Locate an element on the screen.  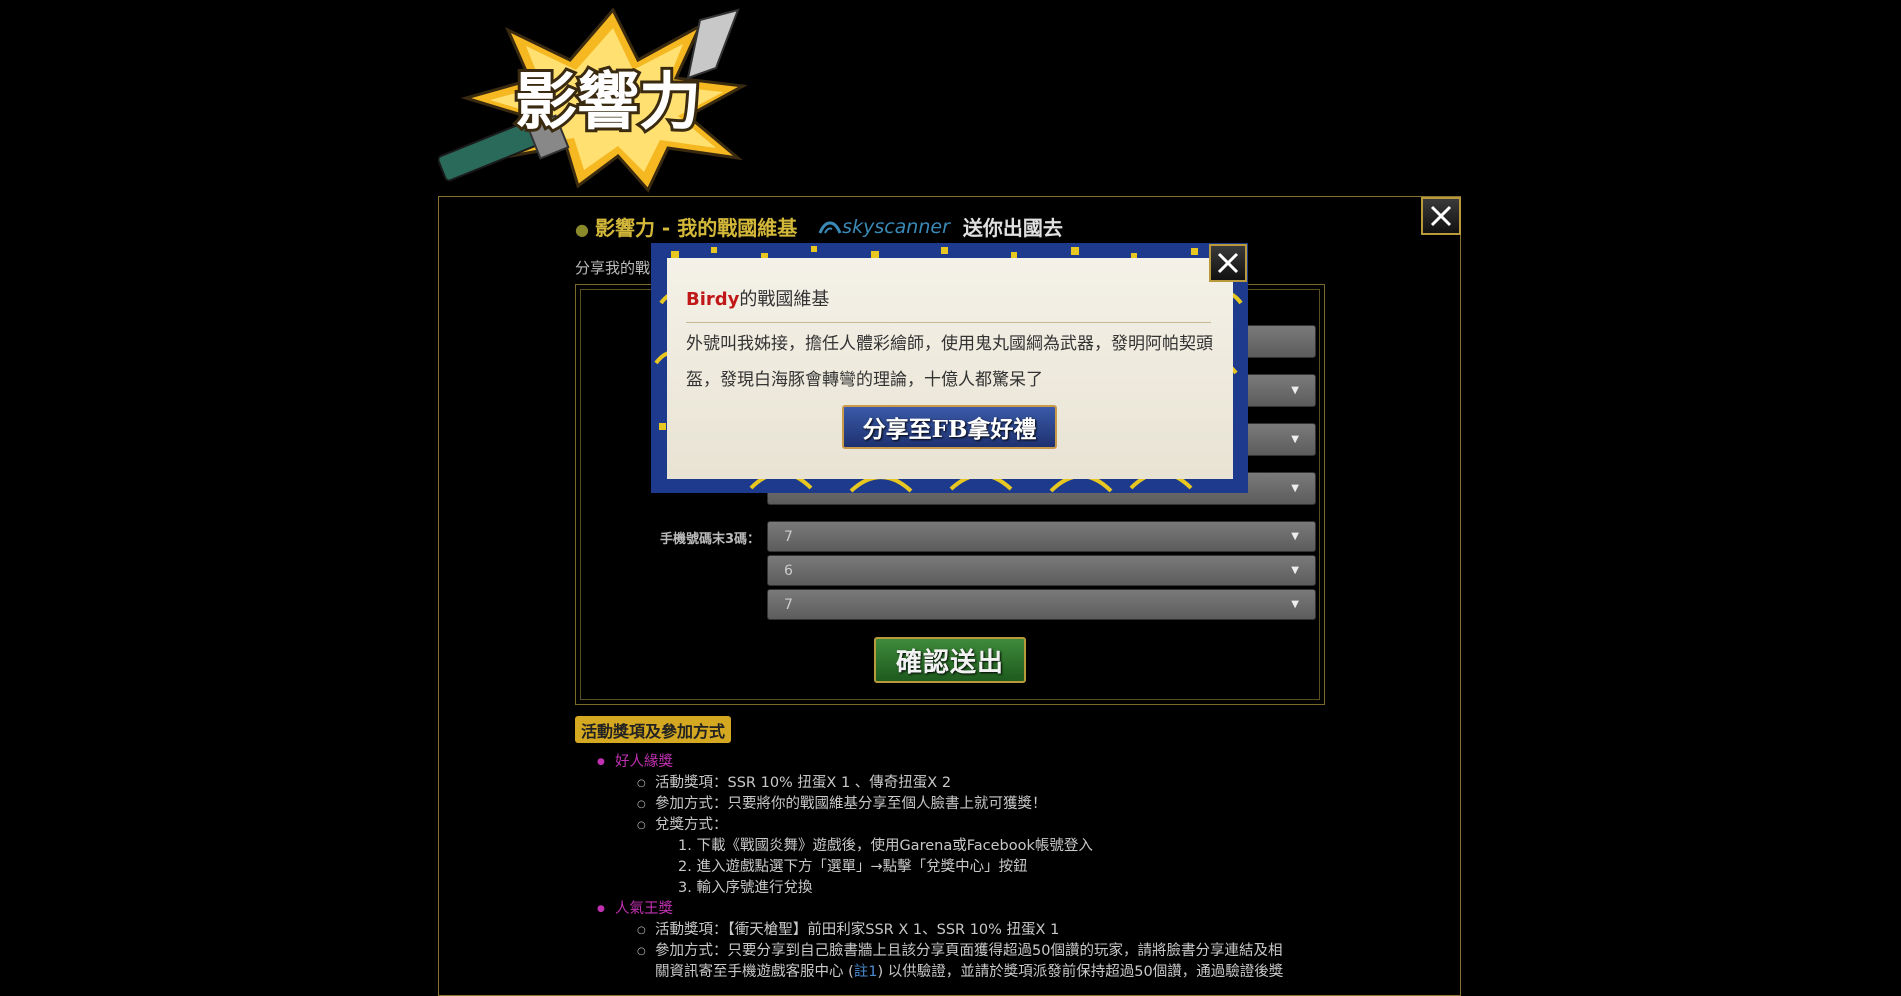
list-item: 3. 輸入序號進行兌換 is located at coordinates (745, 888).